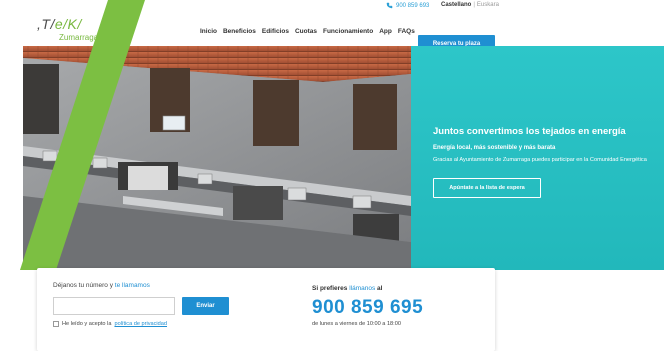 This screenshot has height=351, width=664. I want to click on nav-item-faqs: FAQs, so click(406, 31).